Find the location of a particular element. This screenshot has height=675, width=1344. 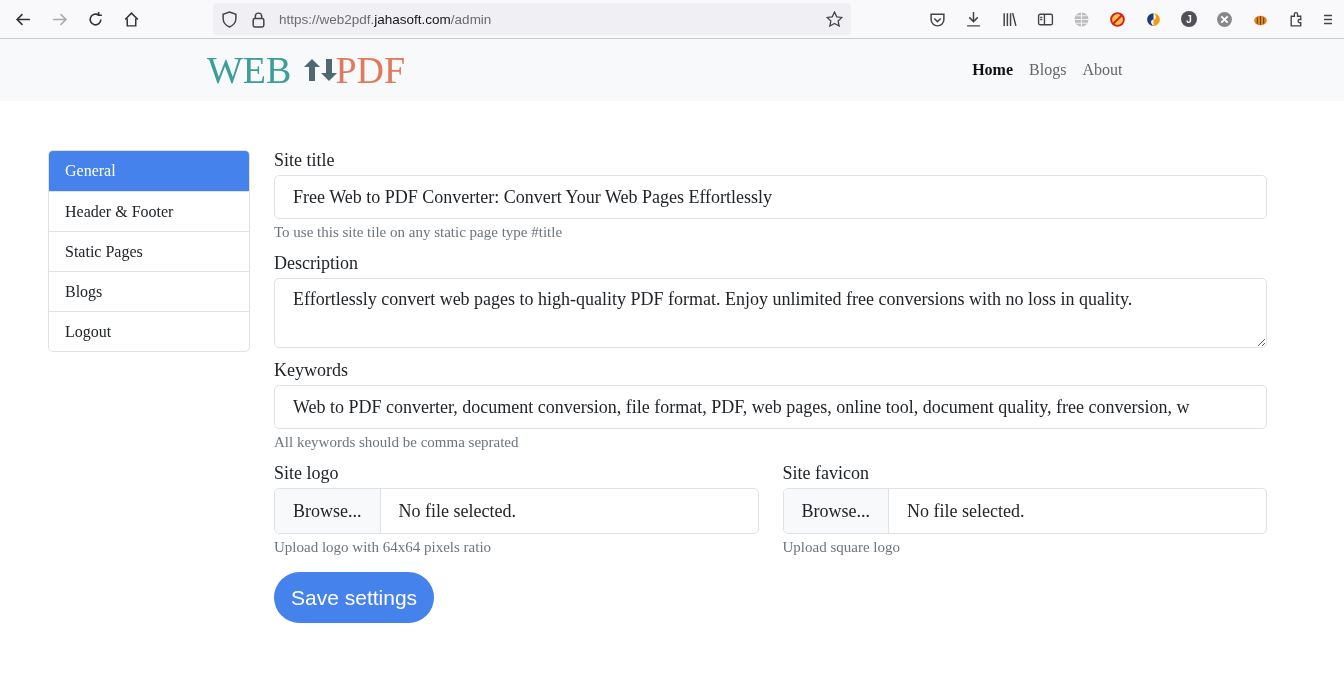

lock-icon is located at coordinates (258, 19).